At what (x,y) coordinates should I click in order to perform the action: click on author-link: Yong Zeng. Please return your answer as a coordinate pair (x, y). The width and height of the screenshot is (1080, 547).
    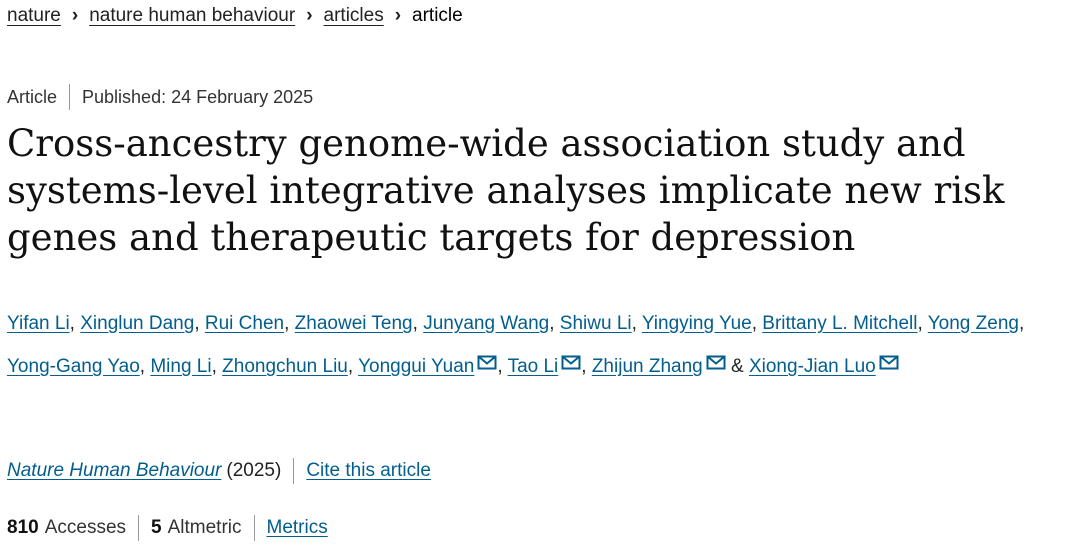
    Looking at the image, I should click on (973, 323).